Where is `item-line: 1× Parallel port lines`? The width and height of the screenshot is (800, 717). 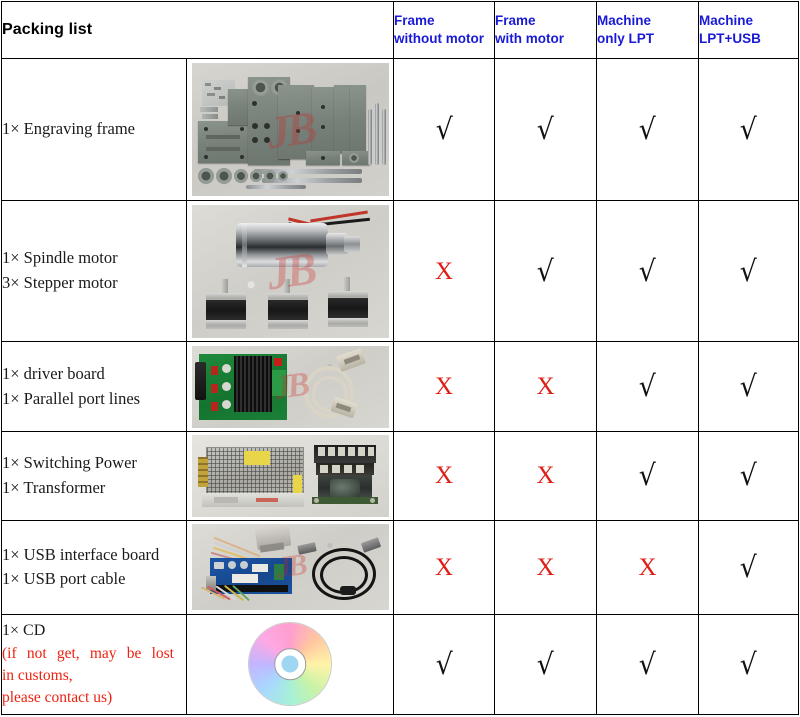
item-line: 1× Parallel port lines is located at coordinates (71, 398).